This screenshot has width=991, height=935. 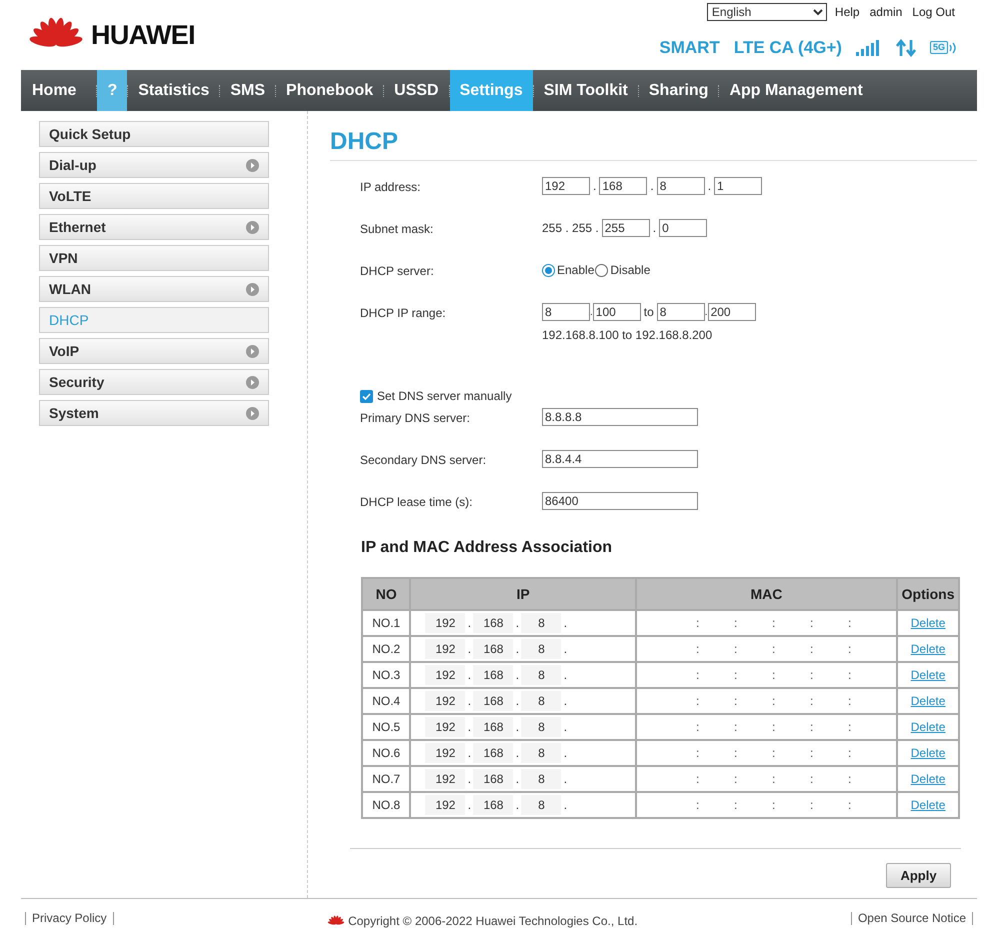 I want to click on footer-link: Open Source Notice, so click(x=911, y=918).